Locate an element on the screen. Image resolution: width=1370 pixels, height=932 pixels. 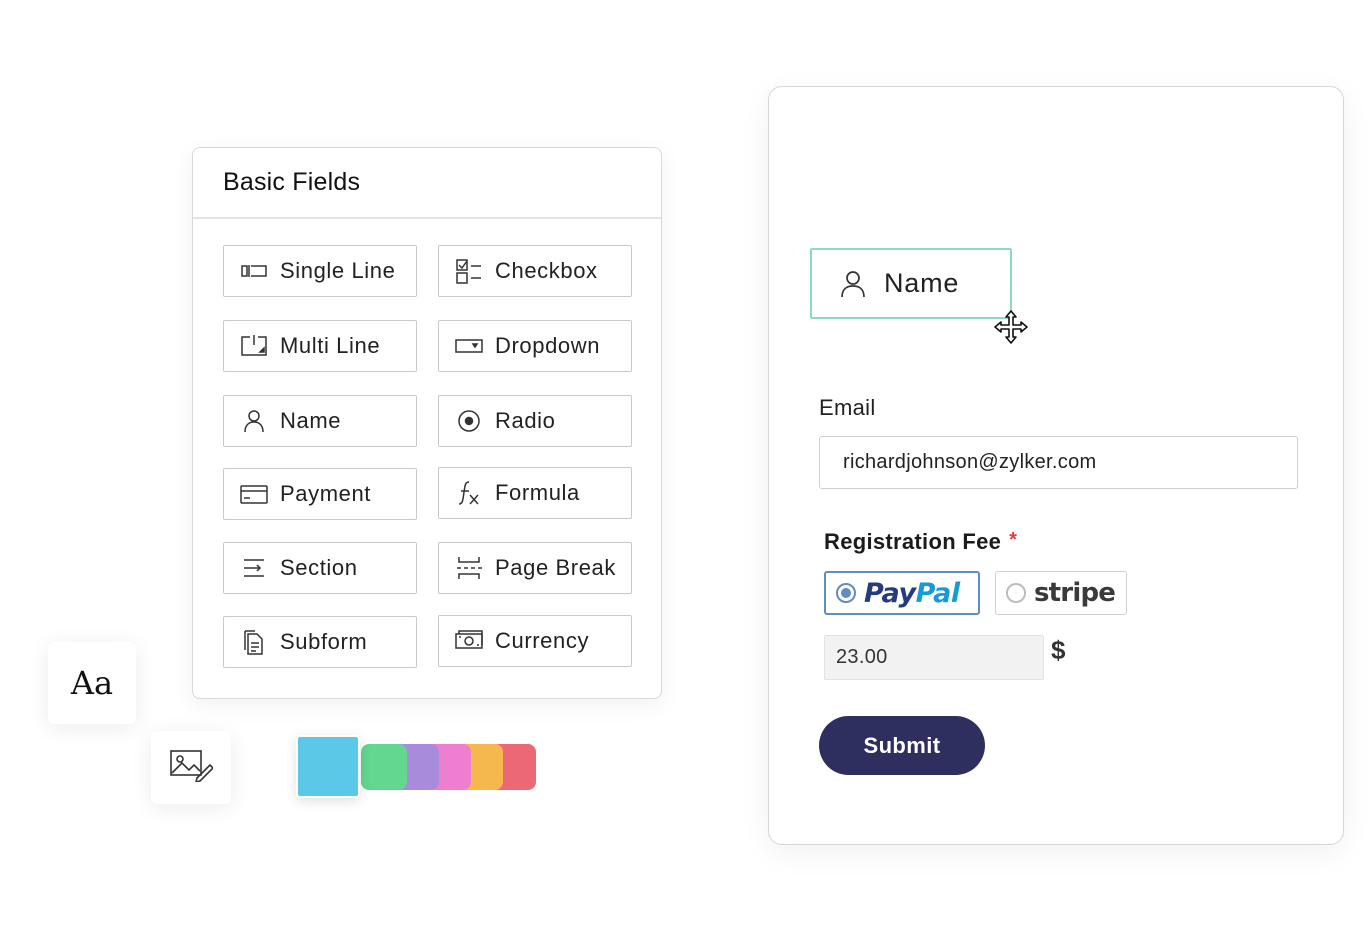
field-section: Section is located at coordinates (320, 568).